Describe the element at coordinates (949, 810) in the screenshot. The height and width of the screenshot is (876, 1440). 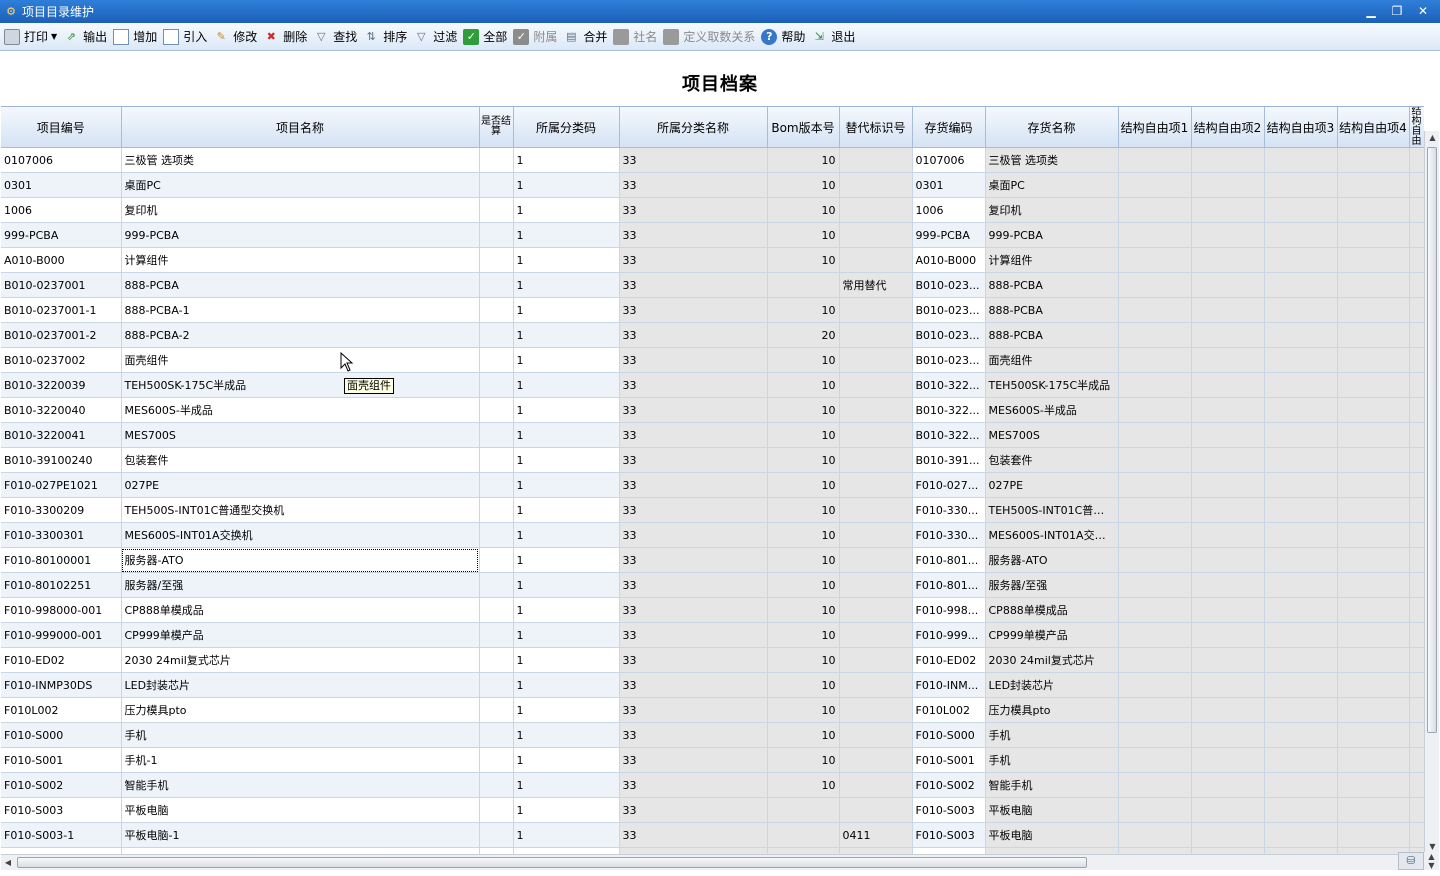
I see `cell-inv: F010-S003` at that location.